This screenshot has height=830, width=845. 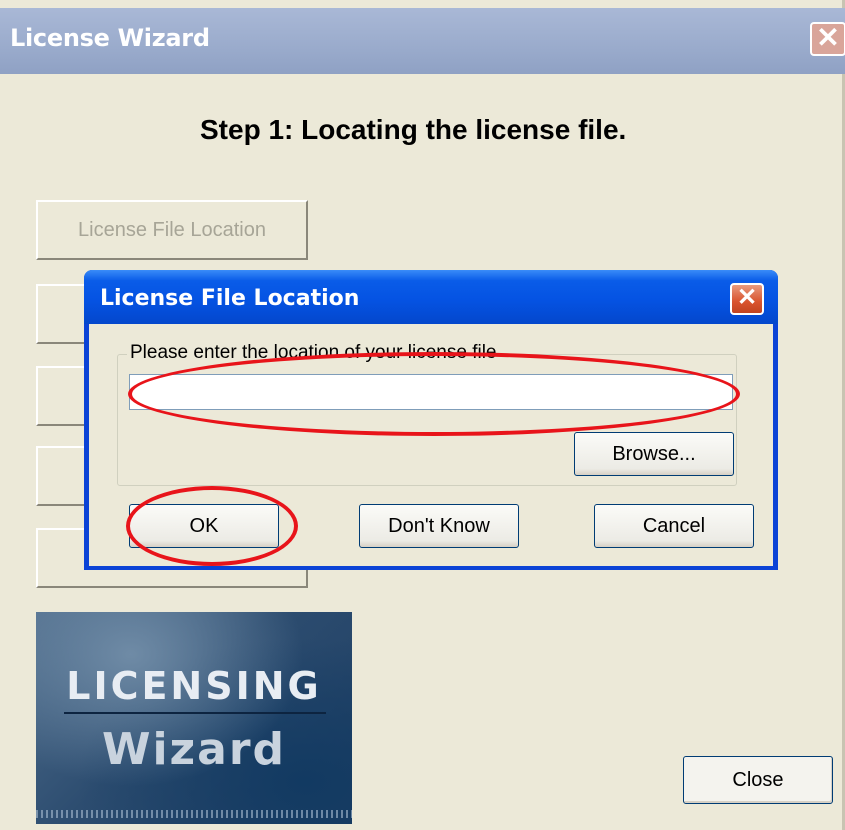 What do you see at coordinates (194, 749) in the screenshot?
I see `logo-text-wizard: Wizard` at bounding box center [194, 749].